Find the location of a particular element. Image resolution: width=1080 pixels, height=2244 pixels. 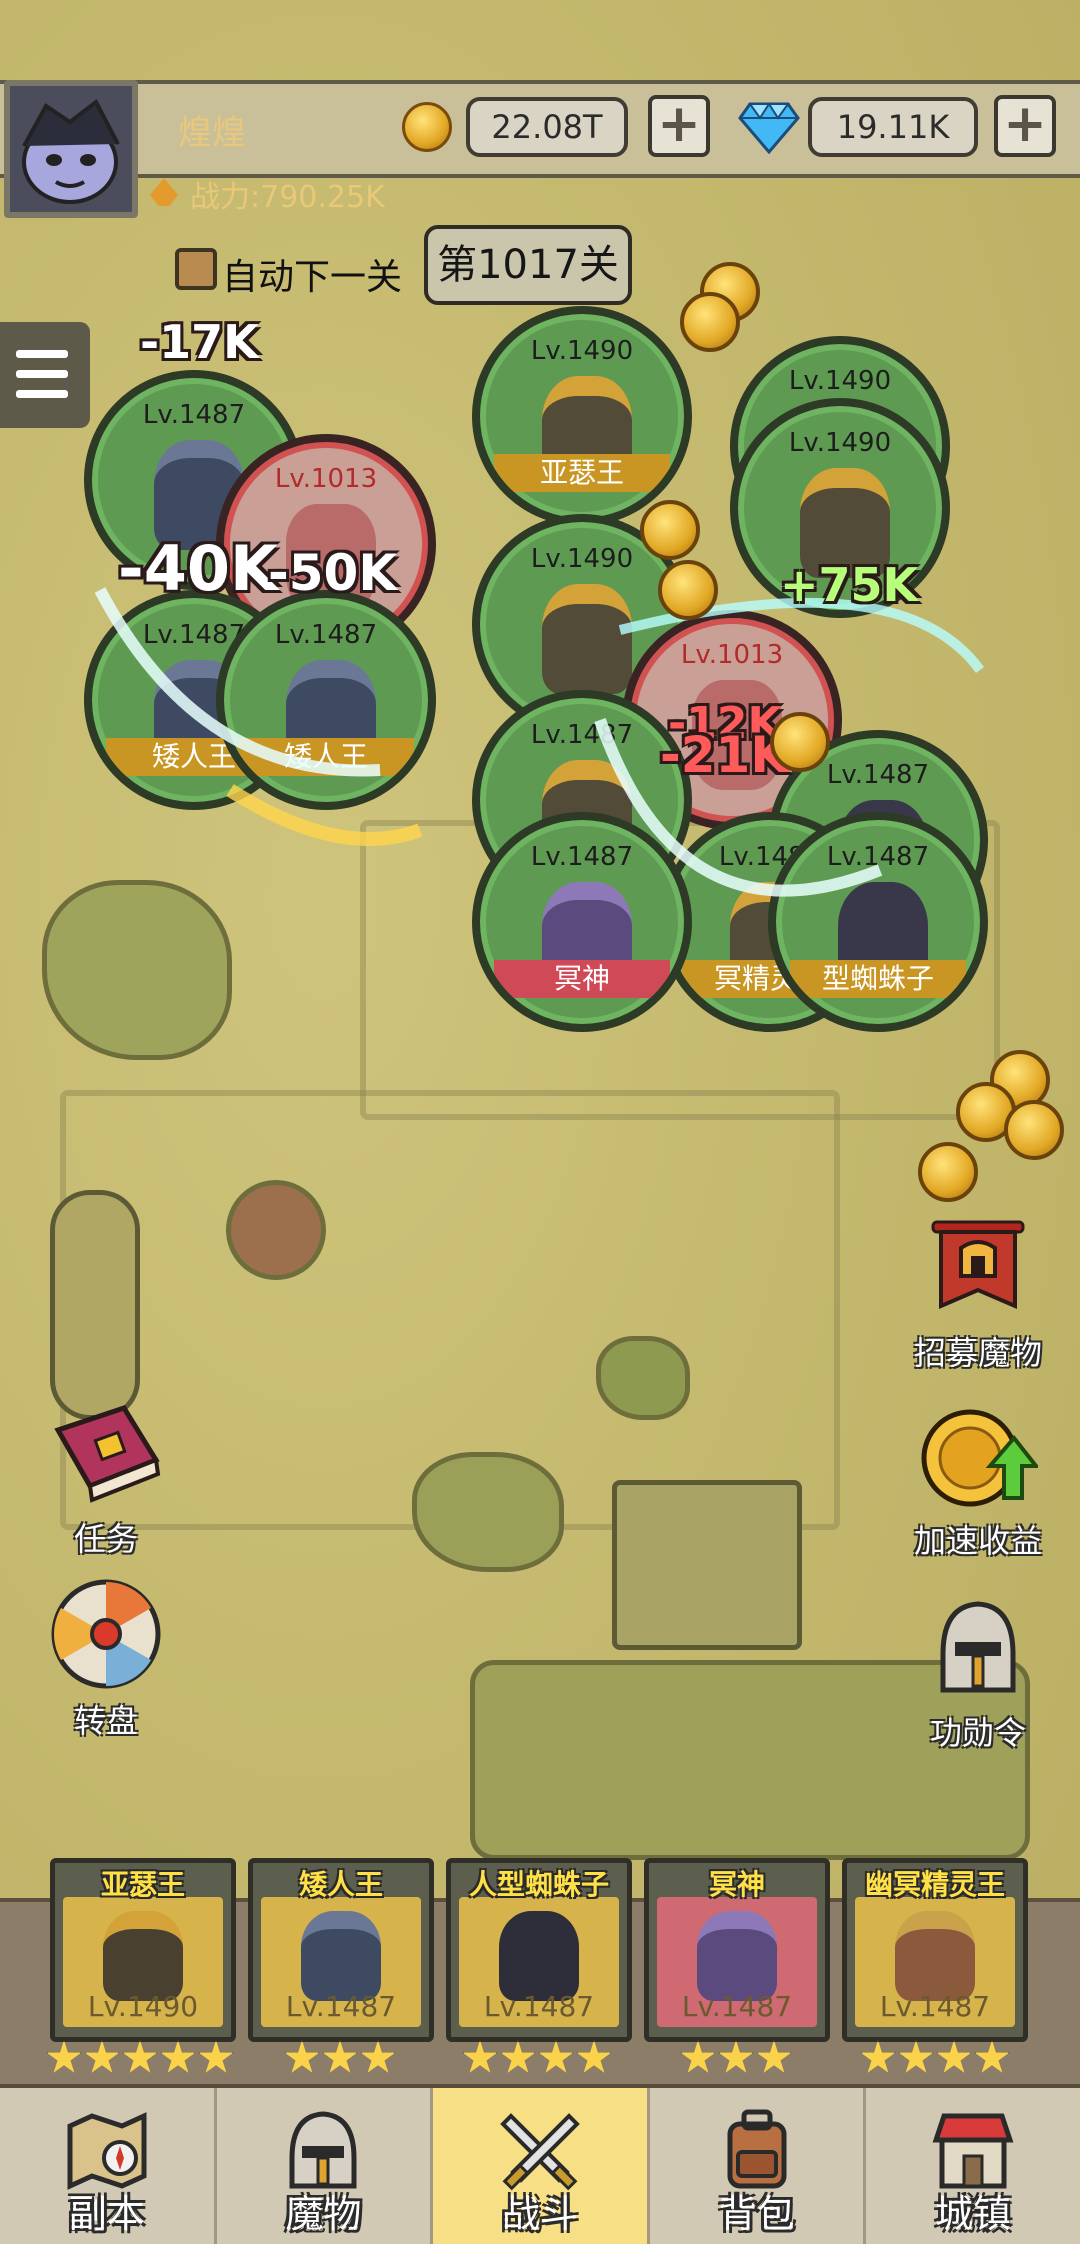

hero-card: 矮人王 Lv.1487 is located at coordinates (341, 1950).